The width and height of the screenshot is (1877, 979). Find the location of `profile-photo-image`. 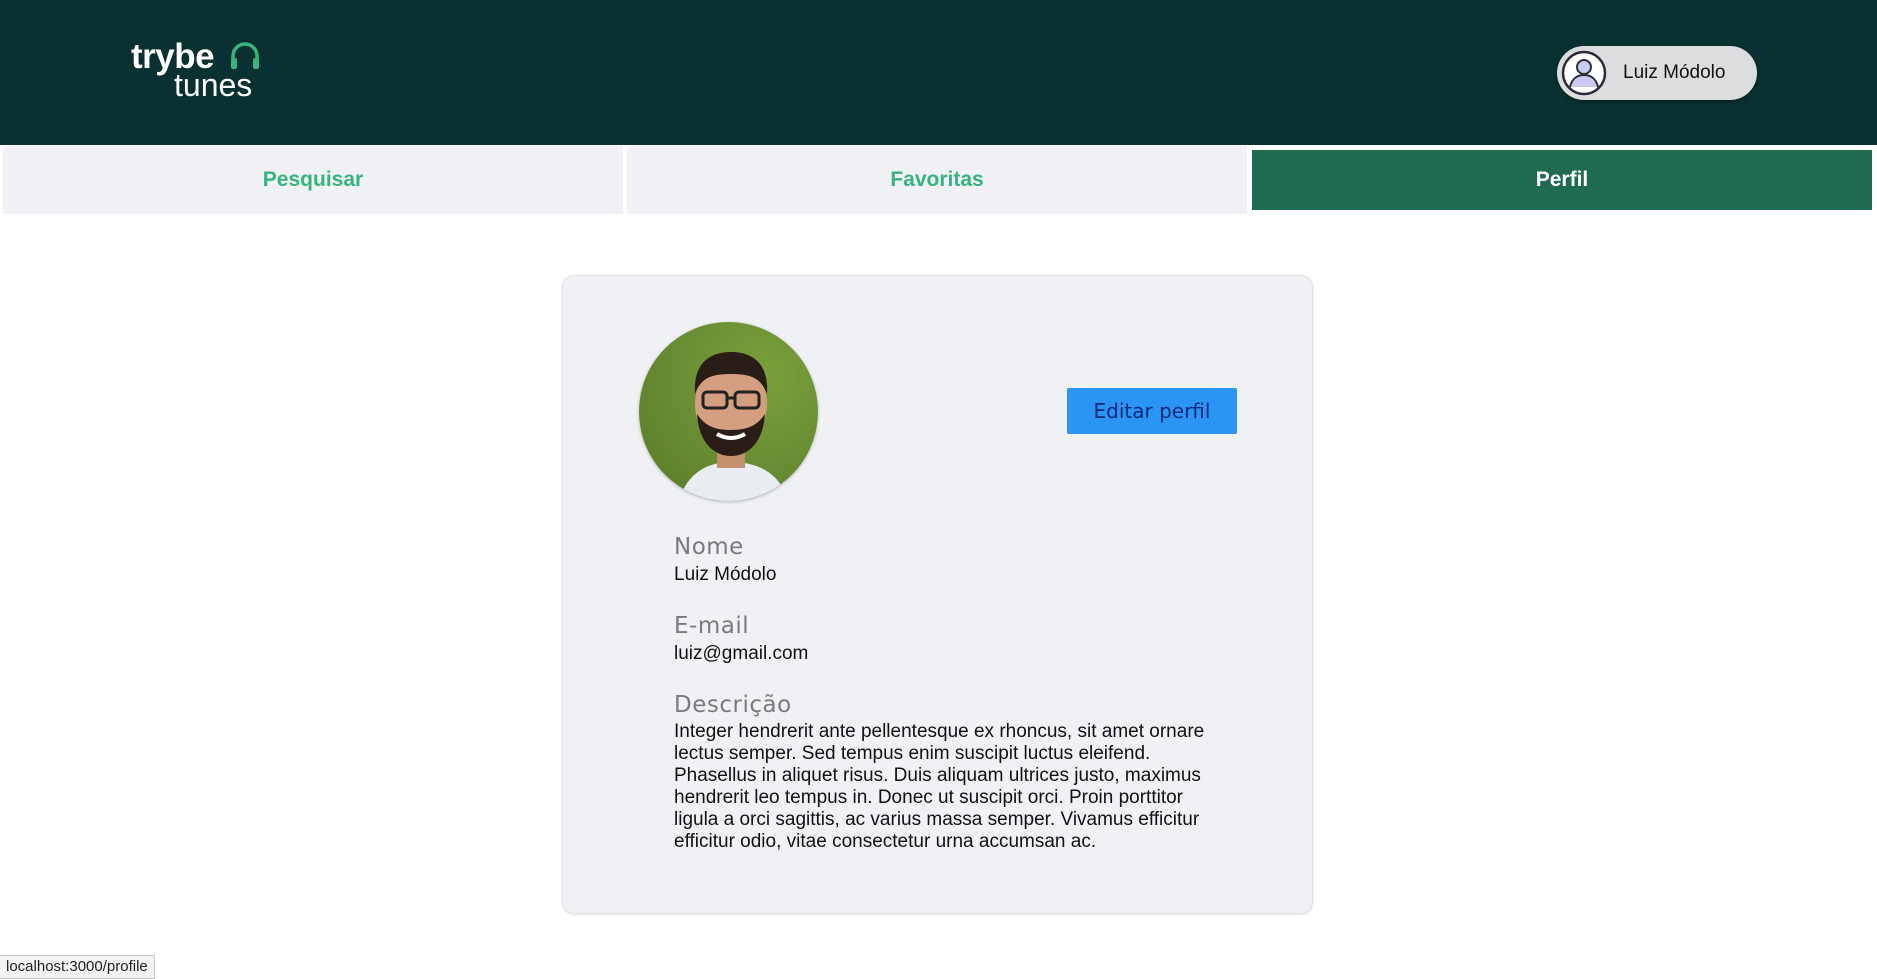

profile-photo-image is located at coordinates (728, 411).